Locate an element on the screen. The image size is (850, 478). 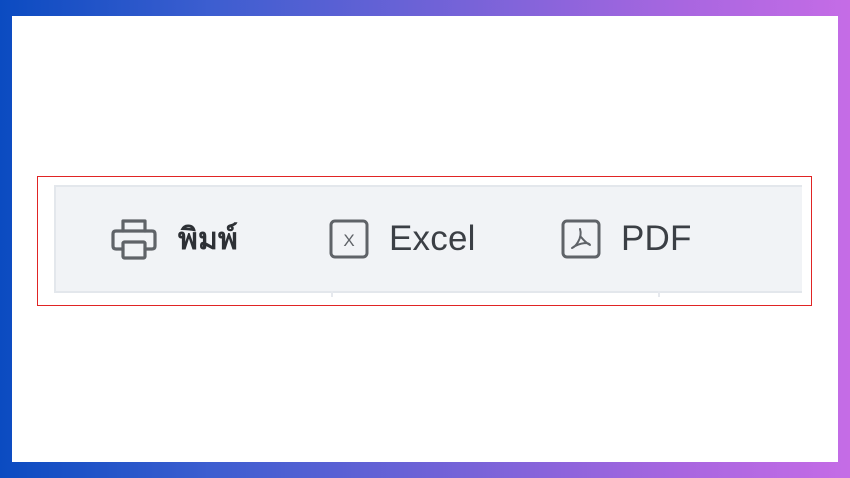
excel-icon-glyph: X is located at coordinates (348, 240).